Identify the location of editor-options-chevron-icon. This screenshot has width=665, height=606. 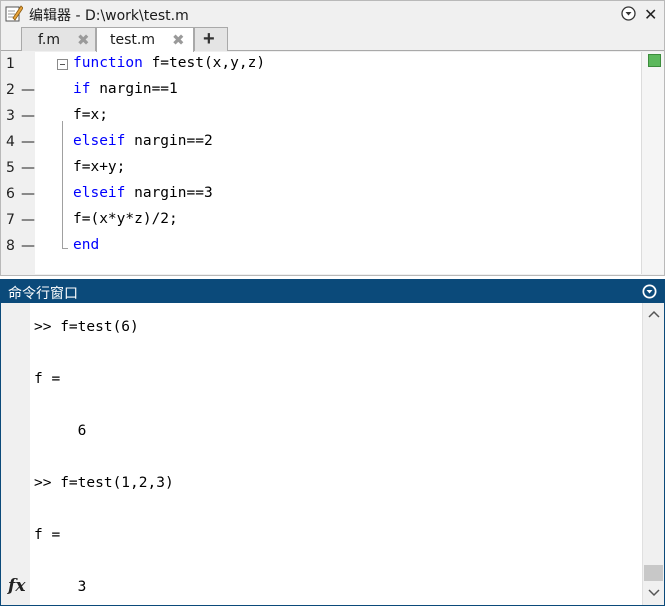
(628, 13).